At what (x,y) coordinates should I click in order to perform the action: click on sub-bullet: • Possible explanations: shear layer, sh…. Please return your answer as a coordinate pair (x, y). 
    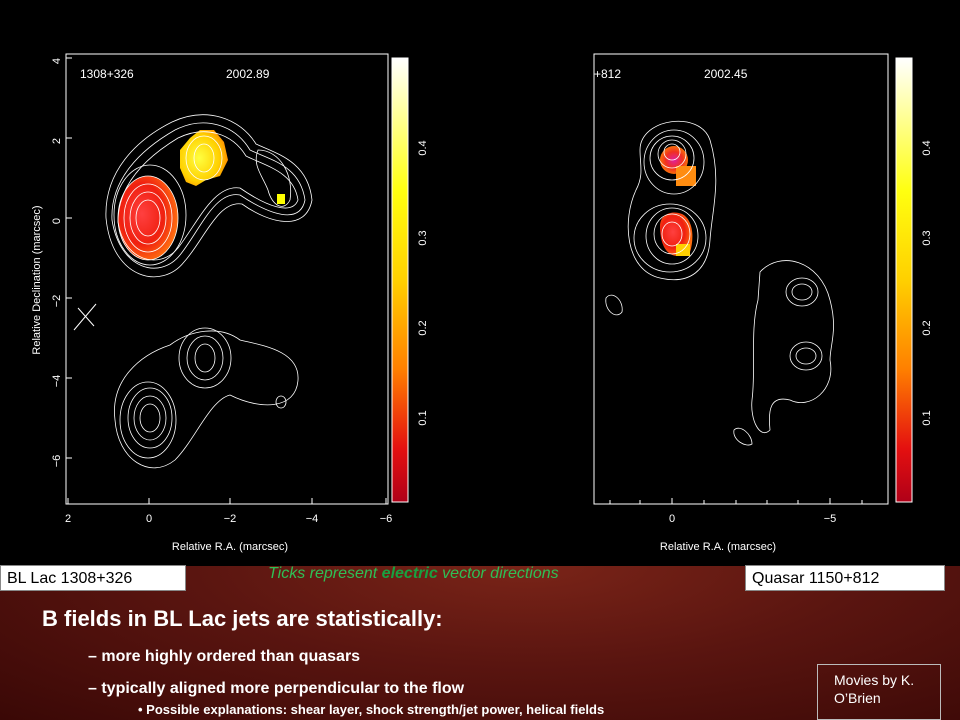
    Looking at the image, I should click on (371, 709).